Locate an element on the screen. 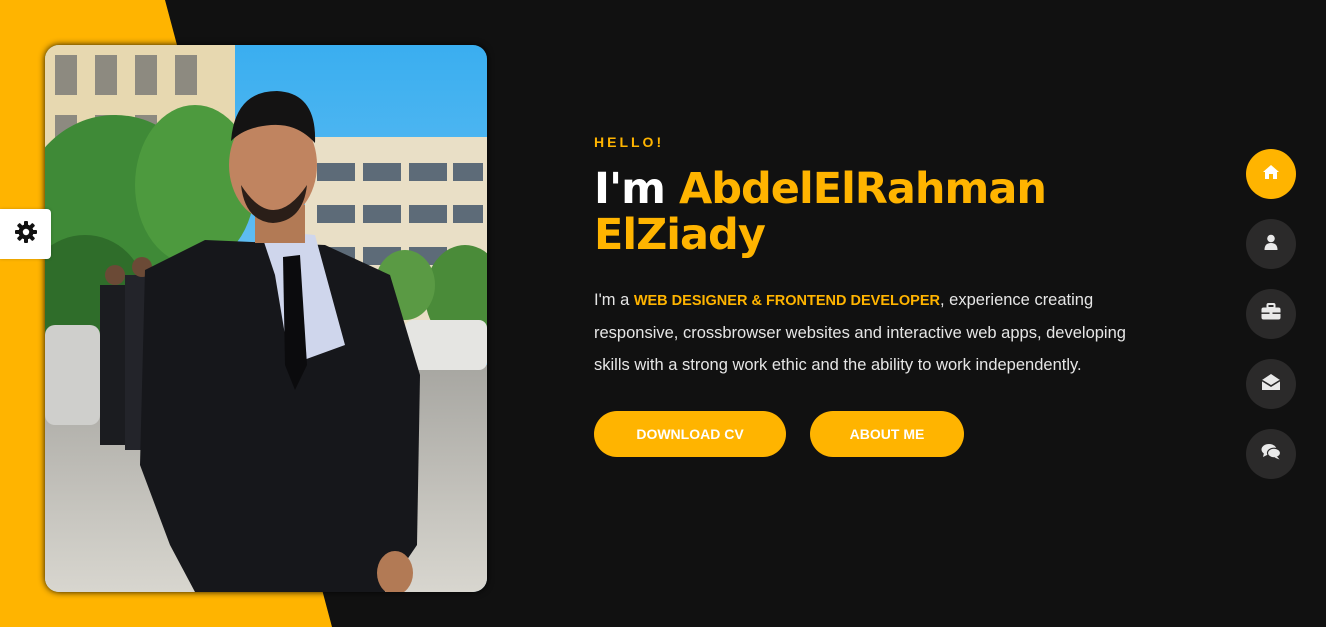  nav-portfolio-button is located at coordinates (1271, 314).